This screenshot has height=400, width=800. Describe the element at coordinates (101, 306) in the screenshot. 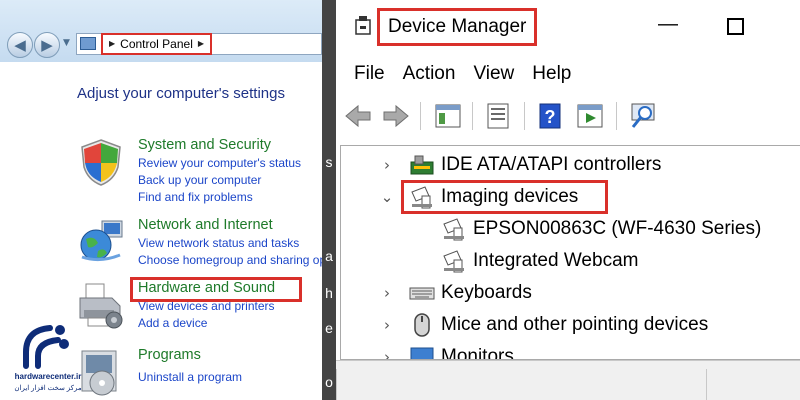

I see `printer-icon` at that location.